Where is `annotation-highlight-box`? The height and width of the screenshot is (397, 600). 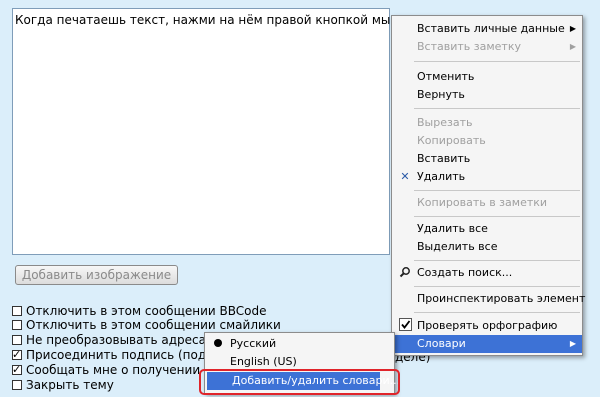
annotation-highlight-box is located at coordinates (299, 382).